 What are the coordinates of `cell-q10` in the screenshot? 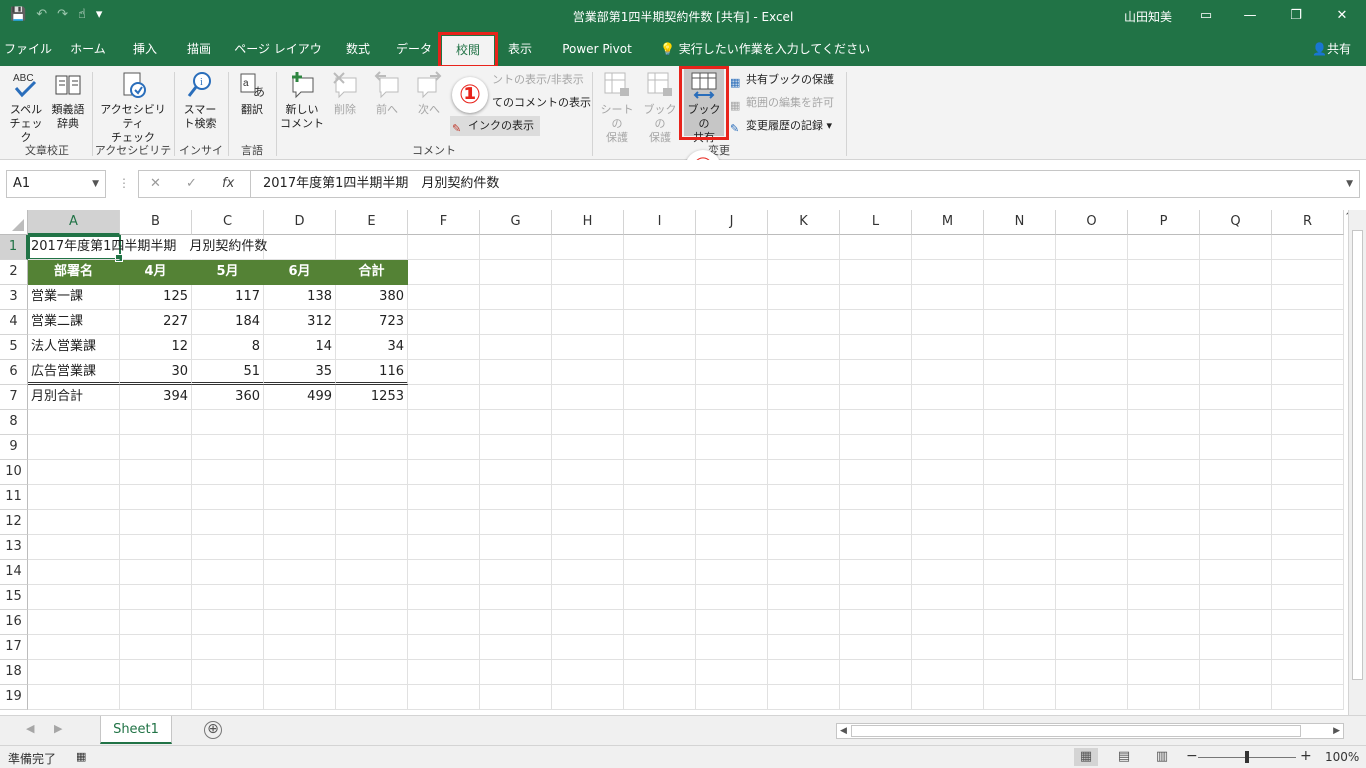 It's located at (1236, 472).